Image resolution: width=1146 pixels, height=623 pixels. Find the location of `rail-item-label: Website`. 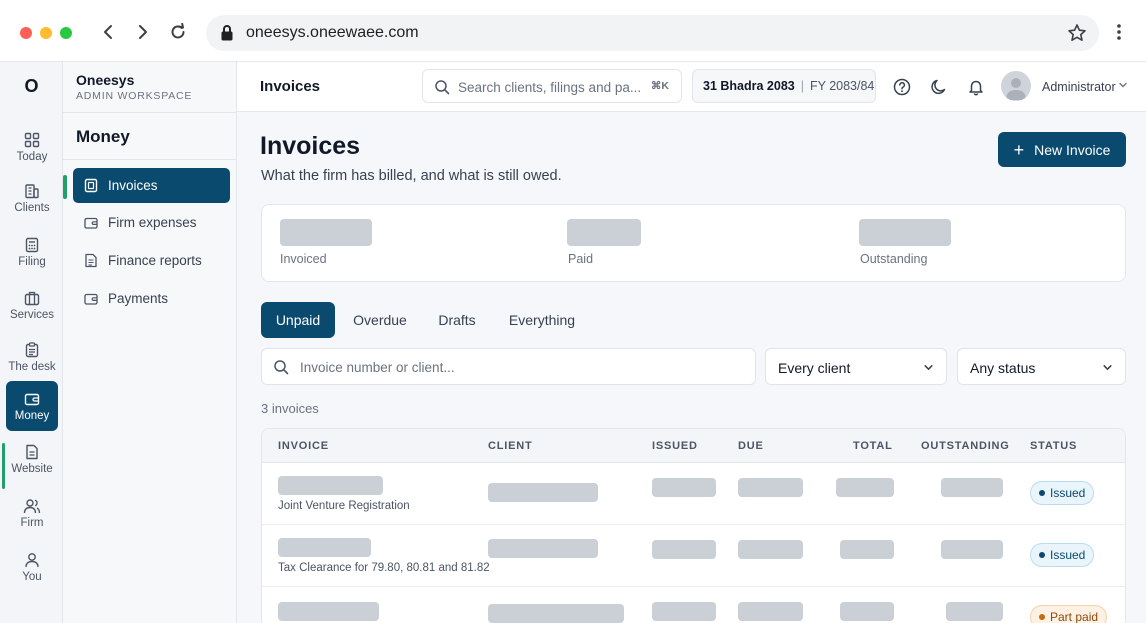

rail-item-label: Website is located at coordinates (32, 468).